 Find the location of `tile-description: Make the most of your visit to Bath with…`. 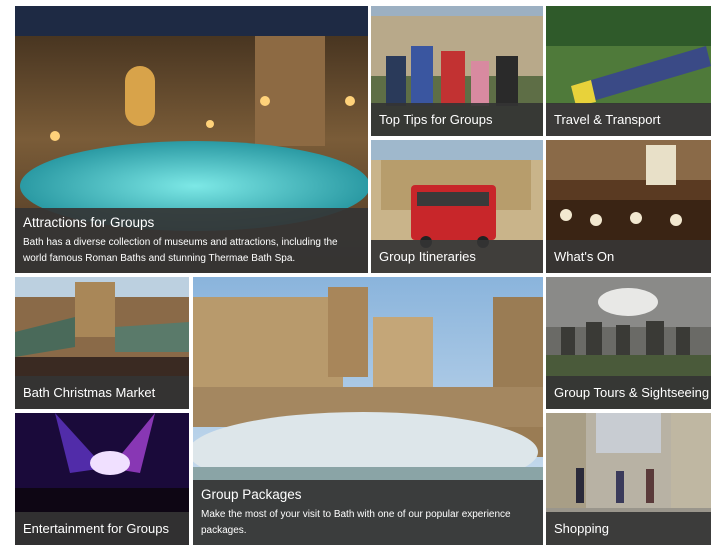

tile-description: Make the most of your visit to Bath with… is located at coordinates (356, 522).